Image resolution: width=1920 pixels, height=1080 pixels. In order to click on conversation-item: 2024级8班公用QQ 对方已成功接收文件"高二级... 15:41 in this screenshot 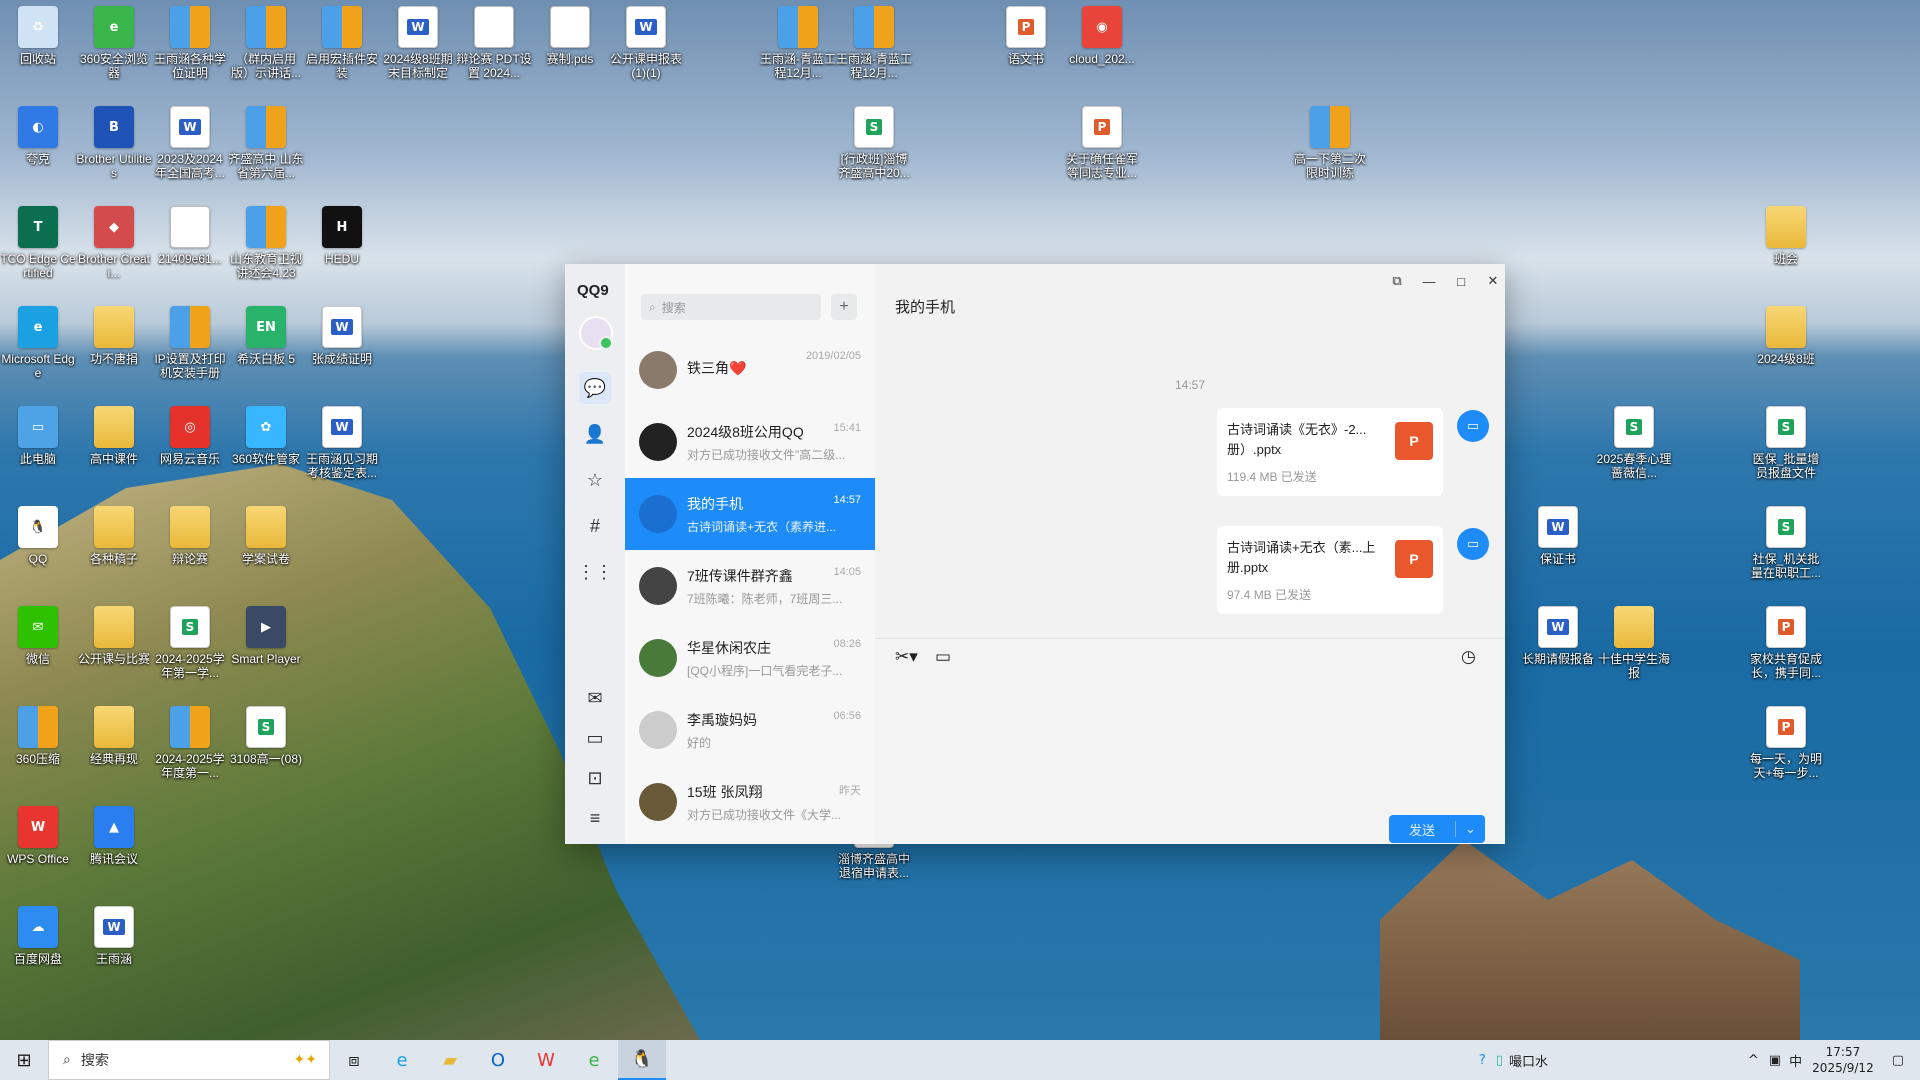, I will do `click(750, 442)`.